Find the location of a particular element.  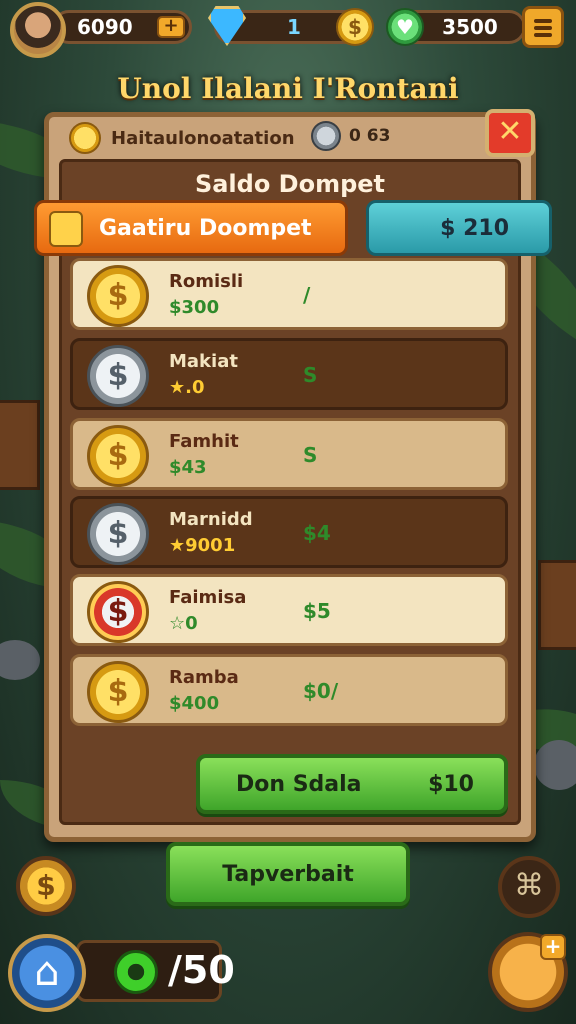

transfer-button-label: Tapverbait is located at coordinates (288, 874).